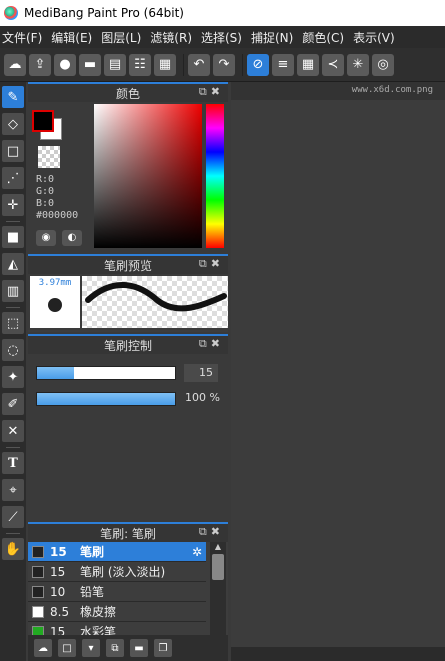  What do you see at coordinates (139, 648) in the screenshot?
I see `folder-icon: ▬` at bounding box center [139, 648].